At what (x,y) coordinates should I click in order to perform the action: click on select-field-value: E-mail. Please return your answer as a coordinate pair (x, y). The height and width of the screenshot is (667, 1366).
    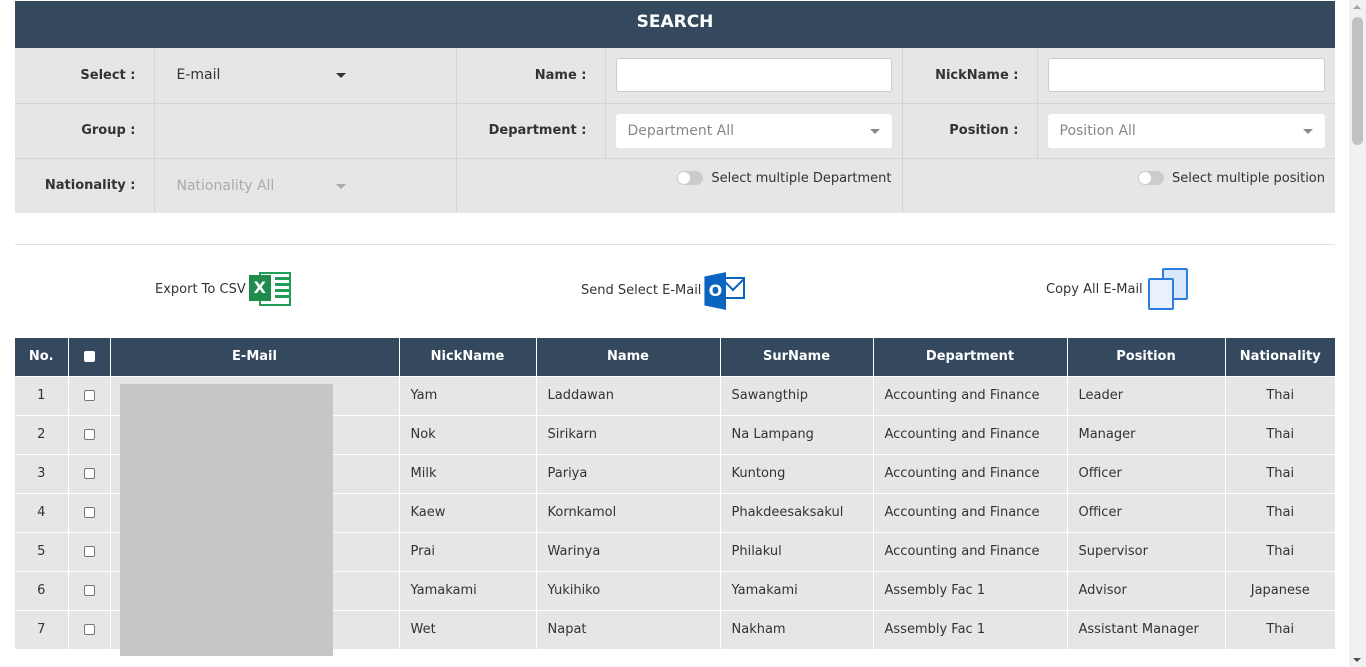
    Looking at the image, I should click on (198, 75).